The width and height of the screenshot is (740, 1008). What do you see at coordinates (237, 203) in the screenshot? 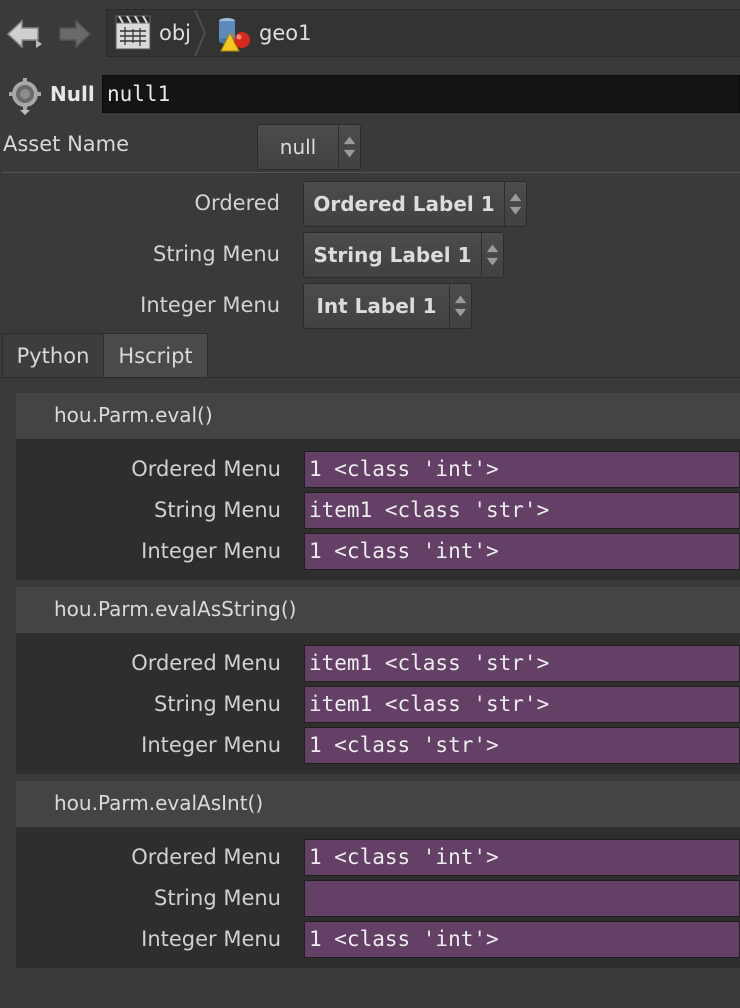
I see `param-label-ordered: Ordered` at bounding box center [237, 203].